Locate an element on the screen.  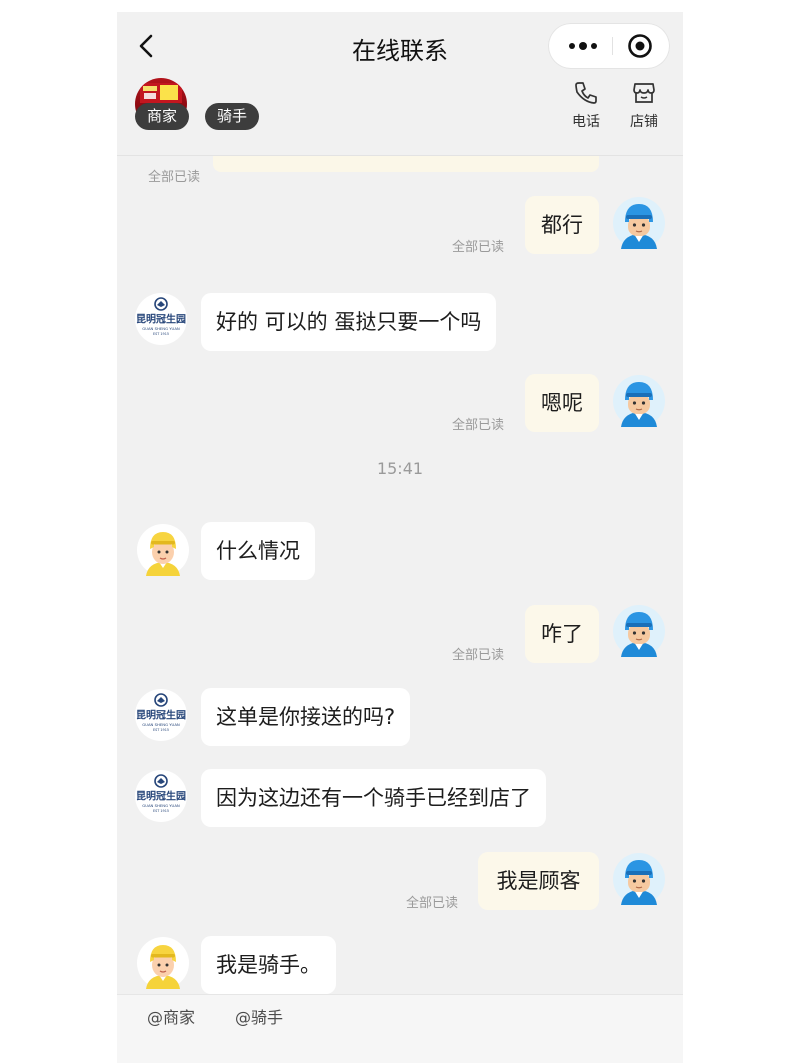
store-icon is located at coordinates (644, 93).